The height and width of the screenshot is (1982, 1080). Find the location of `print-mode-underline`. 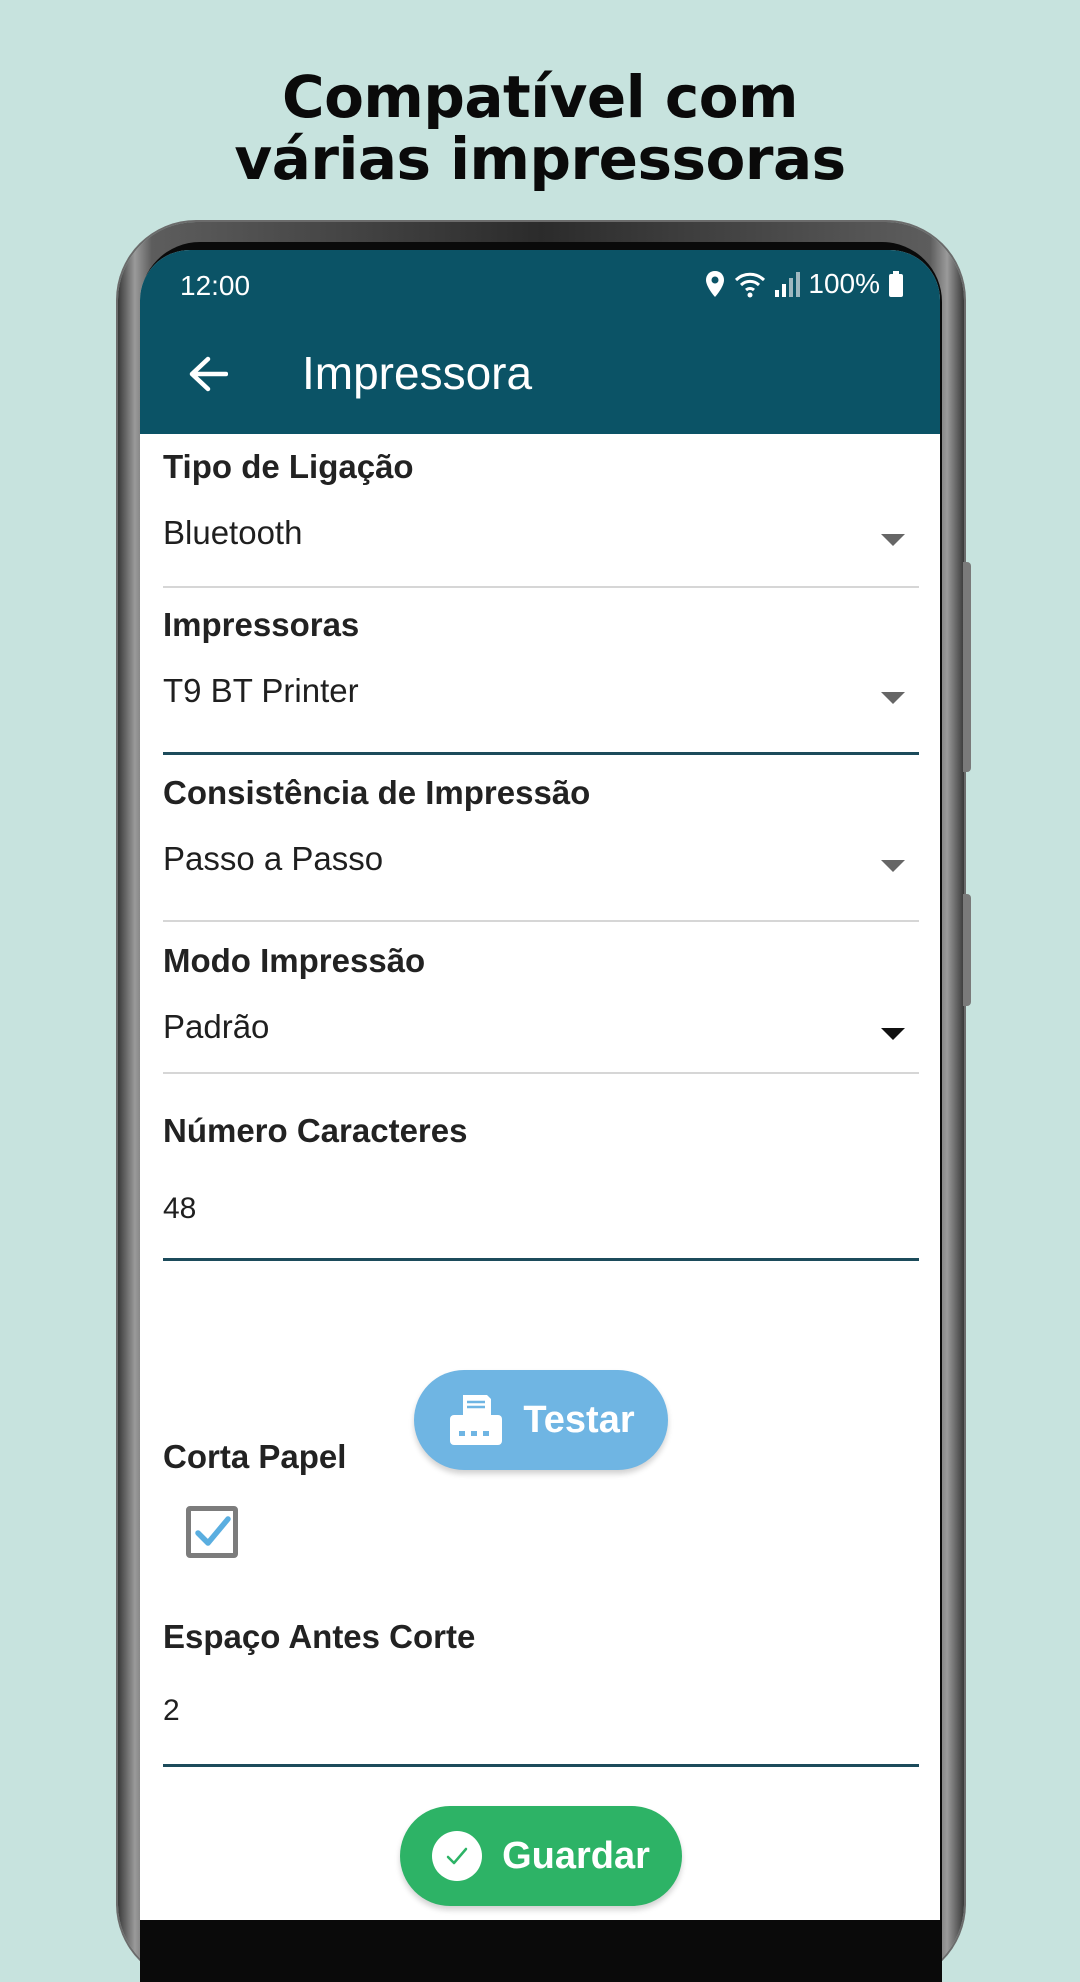

print-mode-underline is located at coordinates (541, 1073).